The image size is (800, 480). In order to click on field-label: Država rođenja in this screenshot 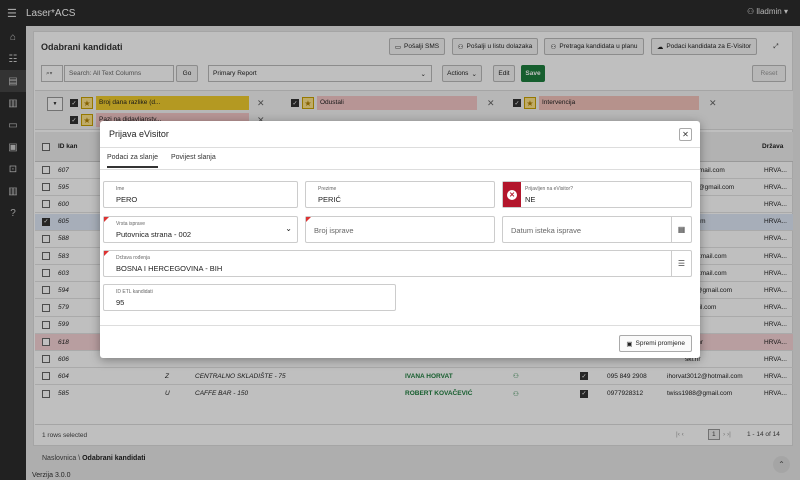, I will do `click(133, 258)`.